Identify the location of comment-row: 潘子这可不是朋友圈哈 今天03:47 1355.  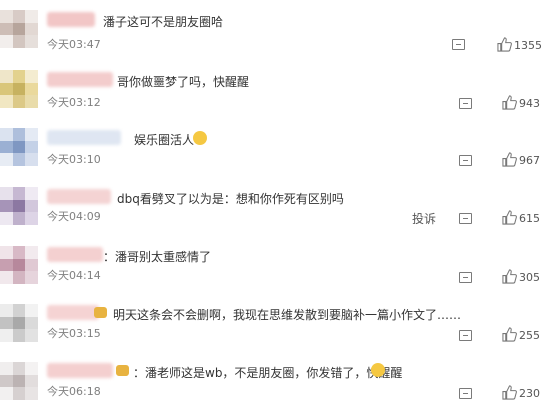
(277, 31).